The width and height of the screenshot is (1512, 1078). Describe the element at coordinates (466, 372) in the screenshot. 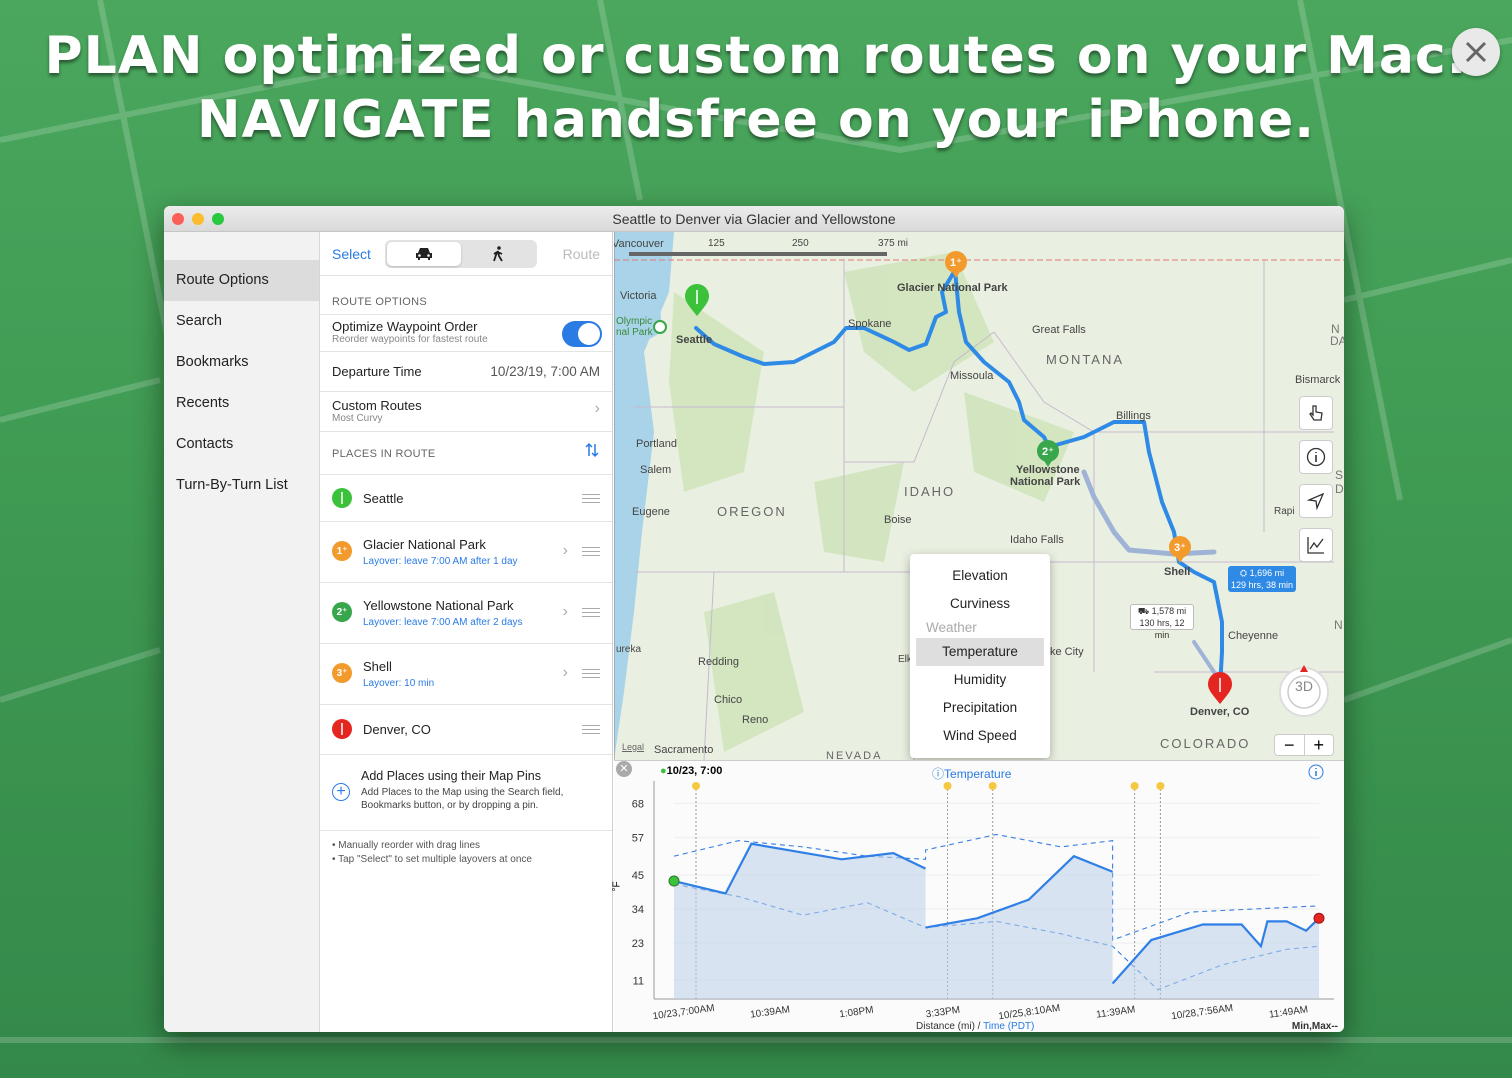

I see `departure-row: Departure Time 10/23/19, 7:00 AM` at that location.